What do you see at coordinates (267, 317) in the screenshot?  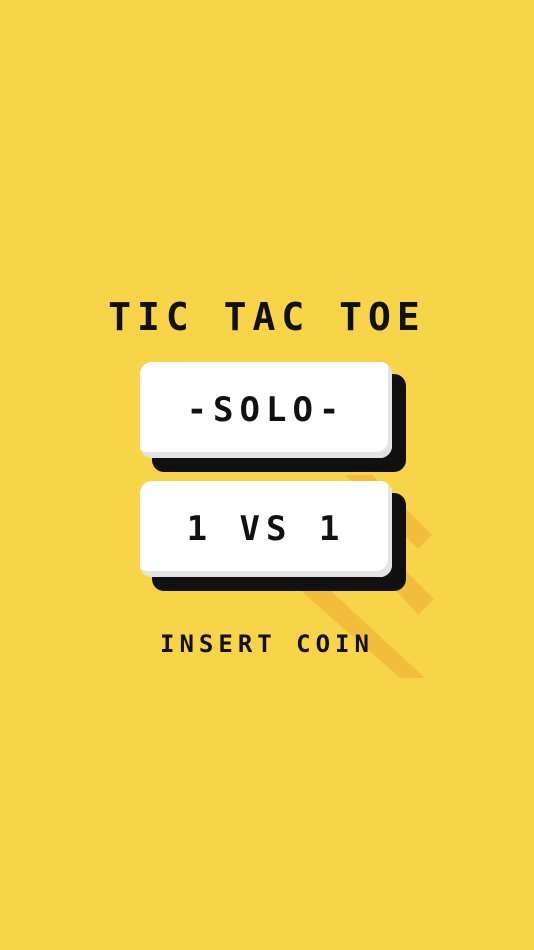 I see `game-title: TIC TAC TOE` at bounding box center [267, 317].